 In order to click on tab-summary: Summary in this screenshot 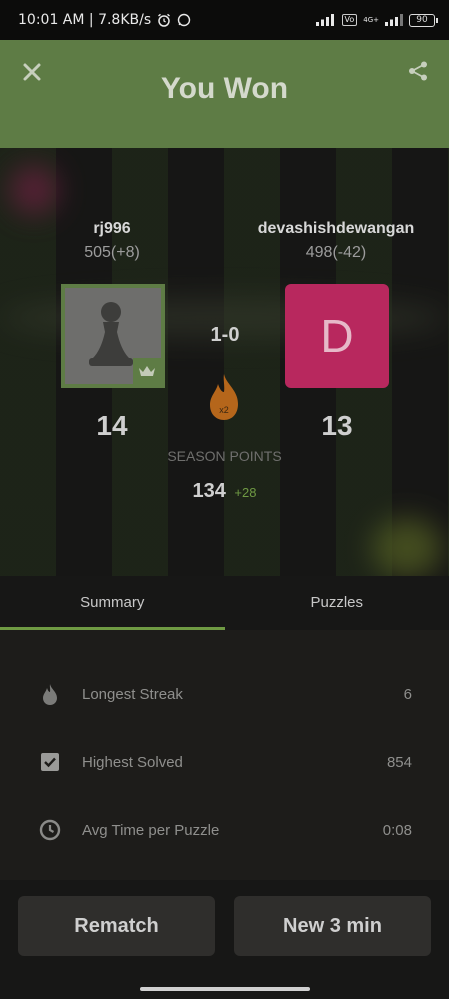, I will do `click(112, 603)`.